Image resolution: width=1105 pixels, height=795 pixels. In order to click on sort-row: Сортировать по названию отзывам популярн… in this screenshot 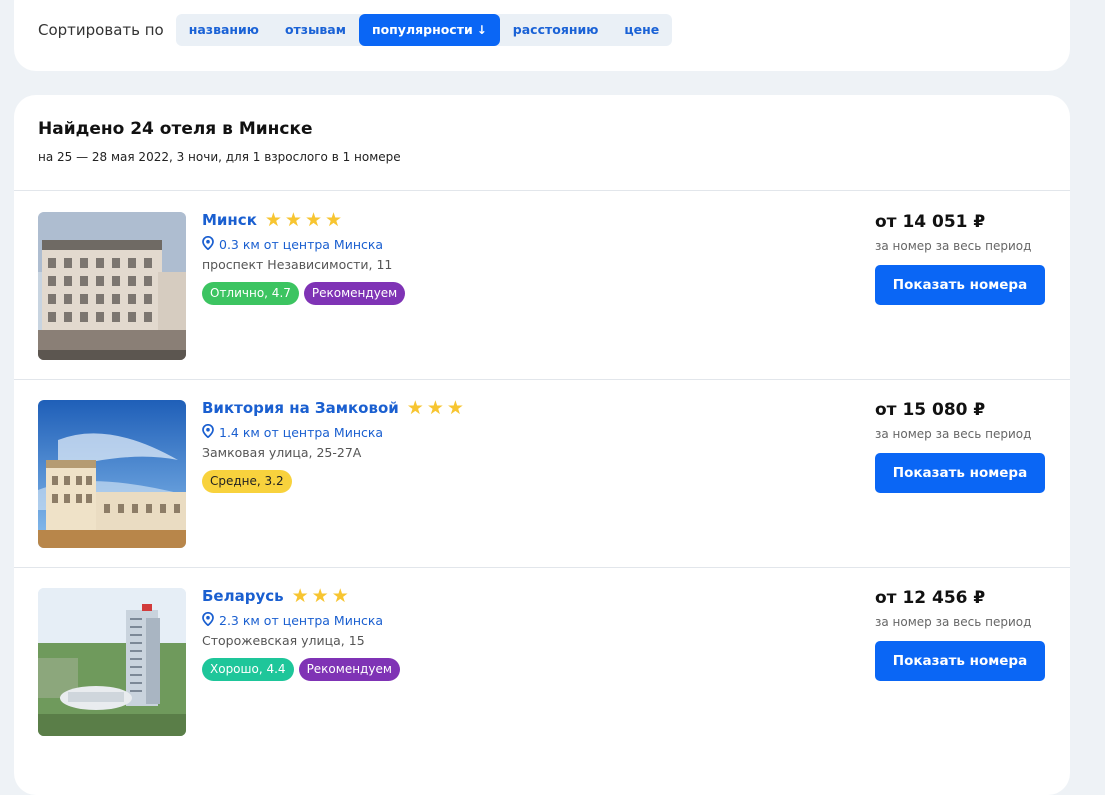, I will do `click(355, 30)`.